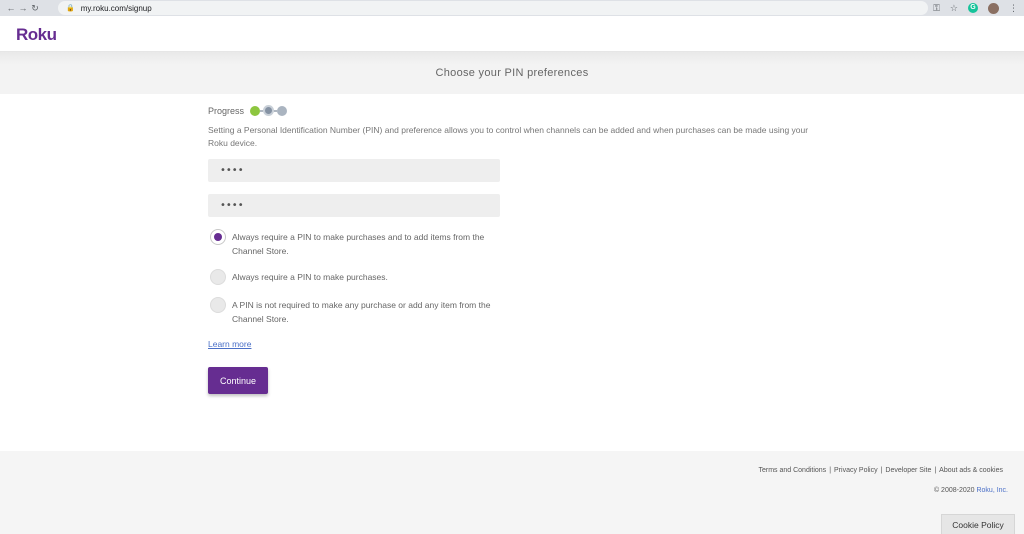  I want to click on progress-step-done, so click(255, 110).